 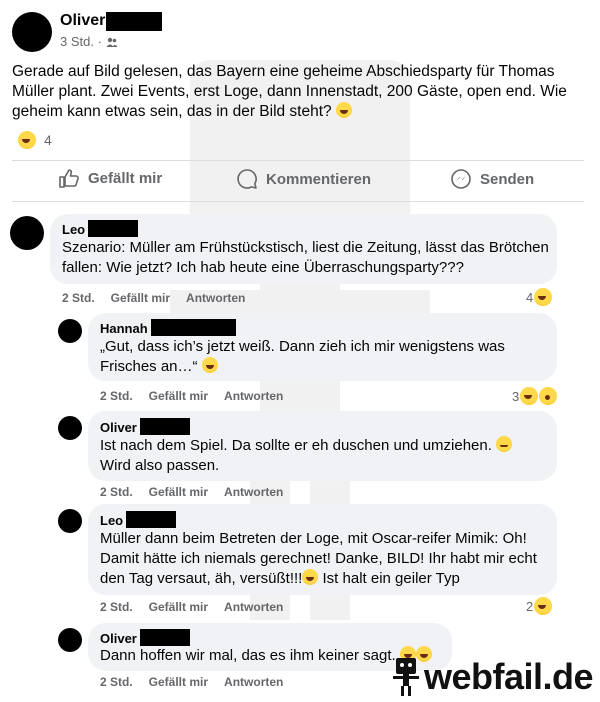 I want to click on winking-emoji-icon, so click(x=504, y=444).